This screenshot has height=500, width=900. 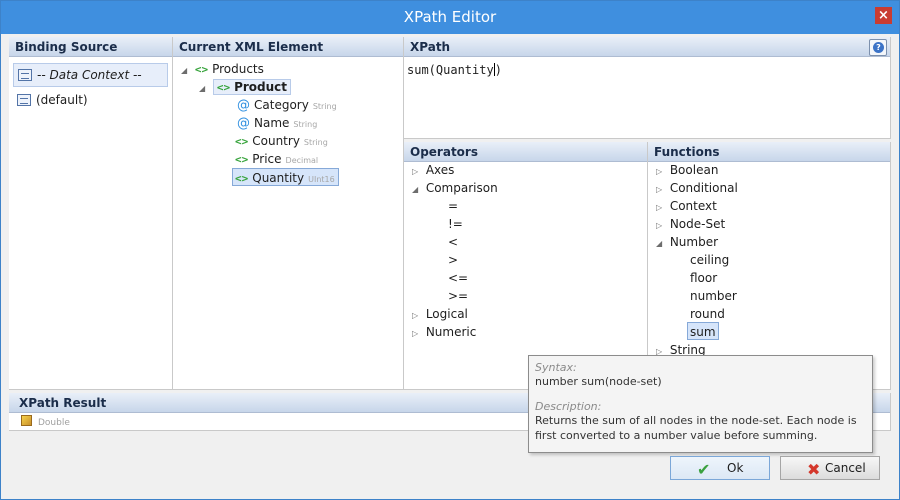 I want to click on tooltip-description-label: Description:, so click(x=568, y=406).